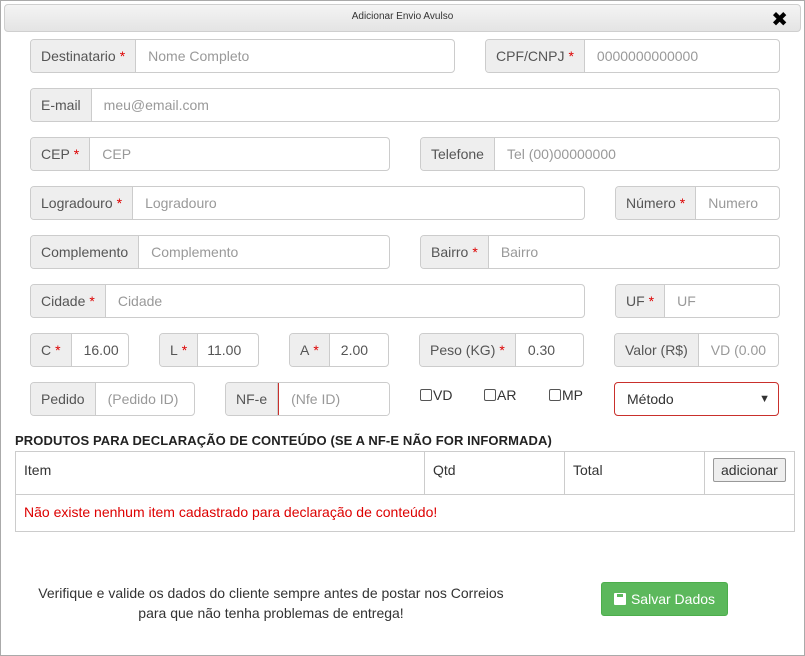  What do you see at coordinates (264, 252) in the screenshot?
I see `complemento-input` at bounding box center [264, 252].